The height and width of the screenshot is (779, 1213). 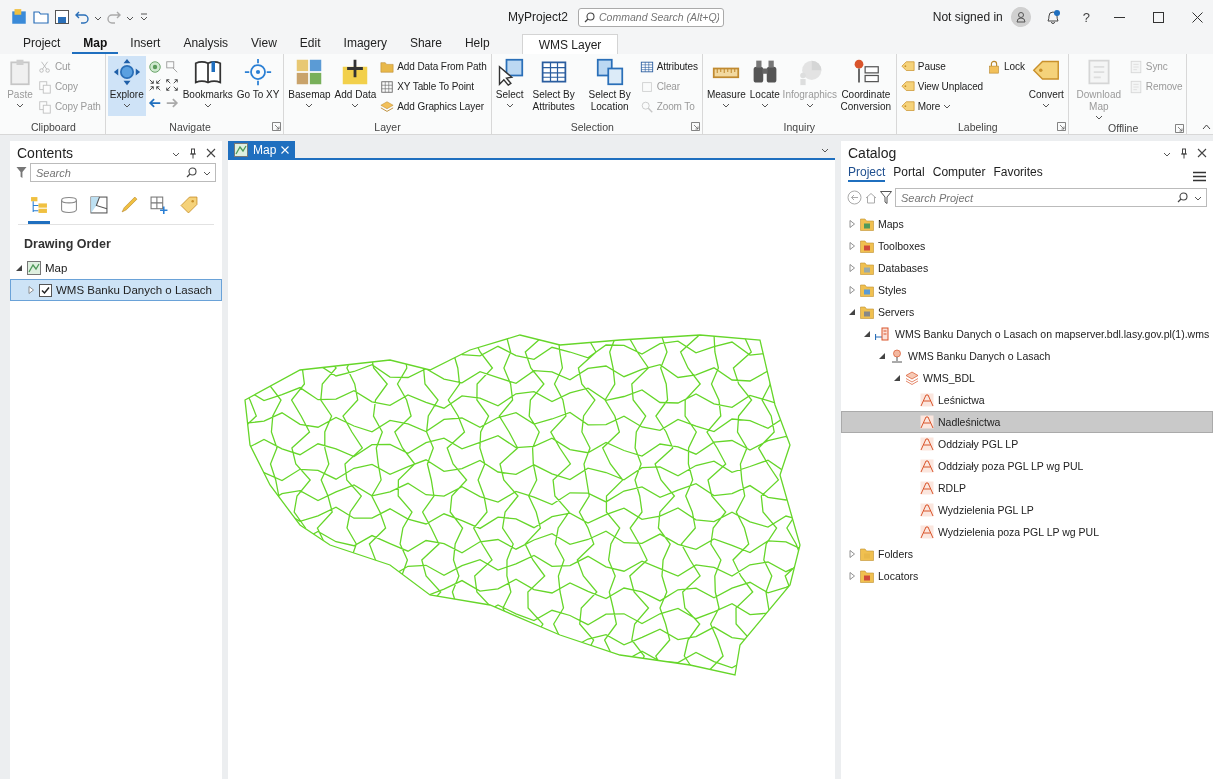 I want to click on ribbon-tab: Help, so click(x=477, y=45).